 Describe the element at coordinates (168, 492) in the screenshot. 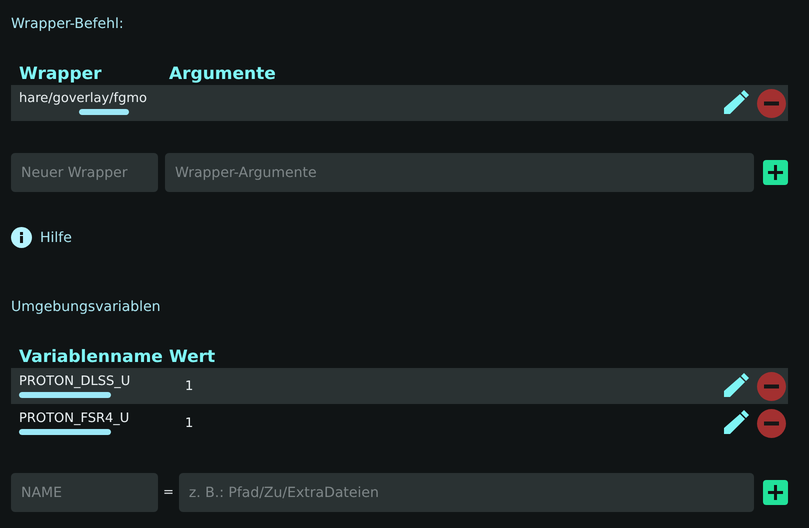

I see `equals-sign: =` at that location.